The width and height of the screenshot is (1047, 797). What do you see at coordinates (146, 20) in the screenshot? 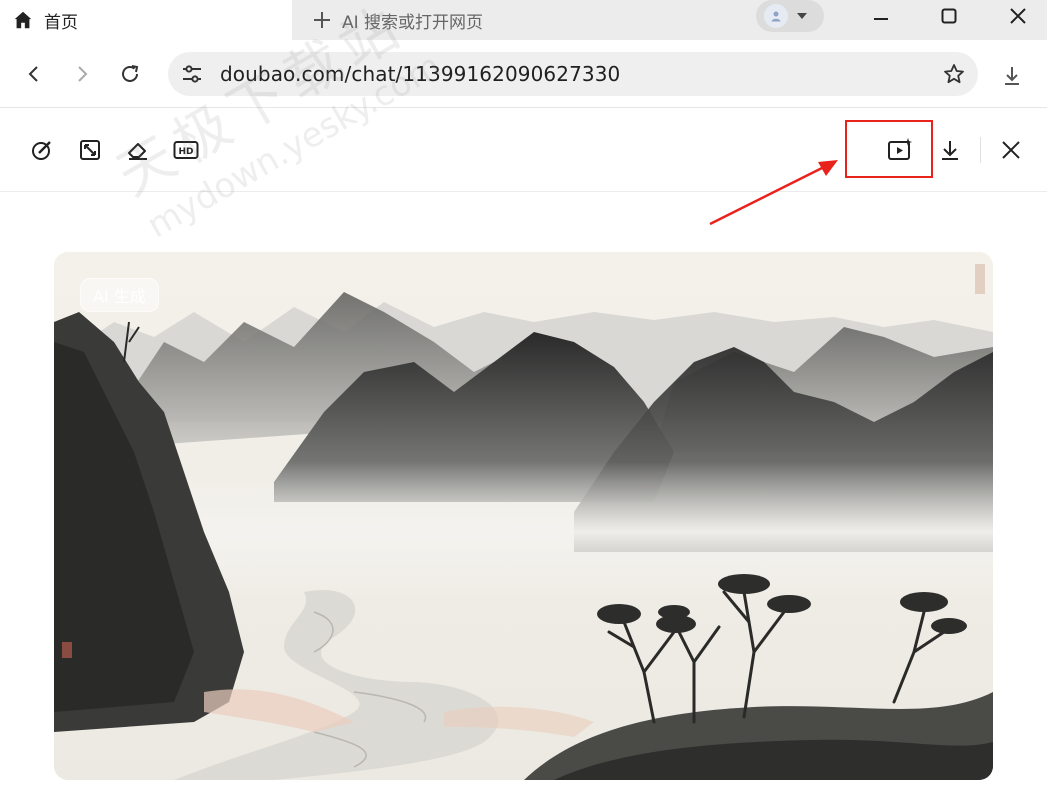
I see `tab-home: 首页` at bounding box center [146, 20].